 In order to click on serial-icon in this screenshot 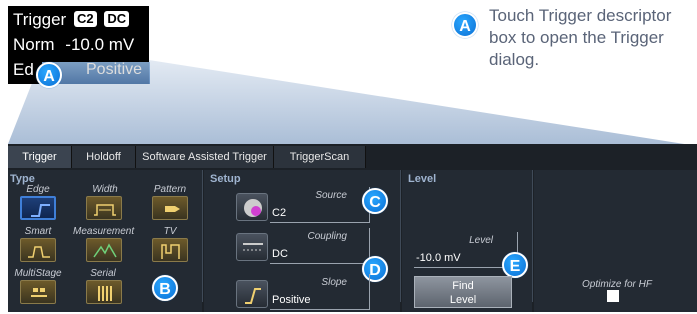, I will do `click(105, 293)`.